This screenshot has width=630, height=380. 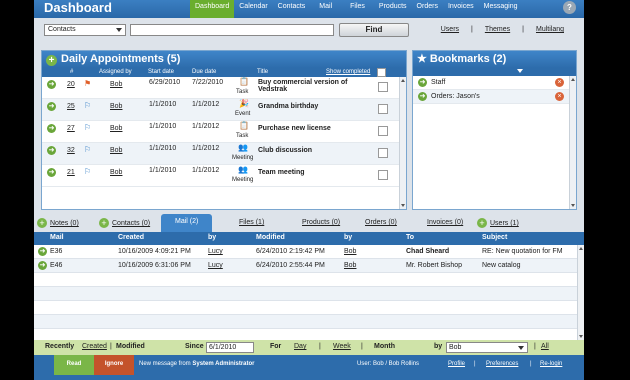 What do you see at coordinates (455, 96) in the screenshot?
I see `bookmark-label: Orders: Jason's` at bounding box center [455, 96].